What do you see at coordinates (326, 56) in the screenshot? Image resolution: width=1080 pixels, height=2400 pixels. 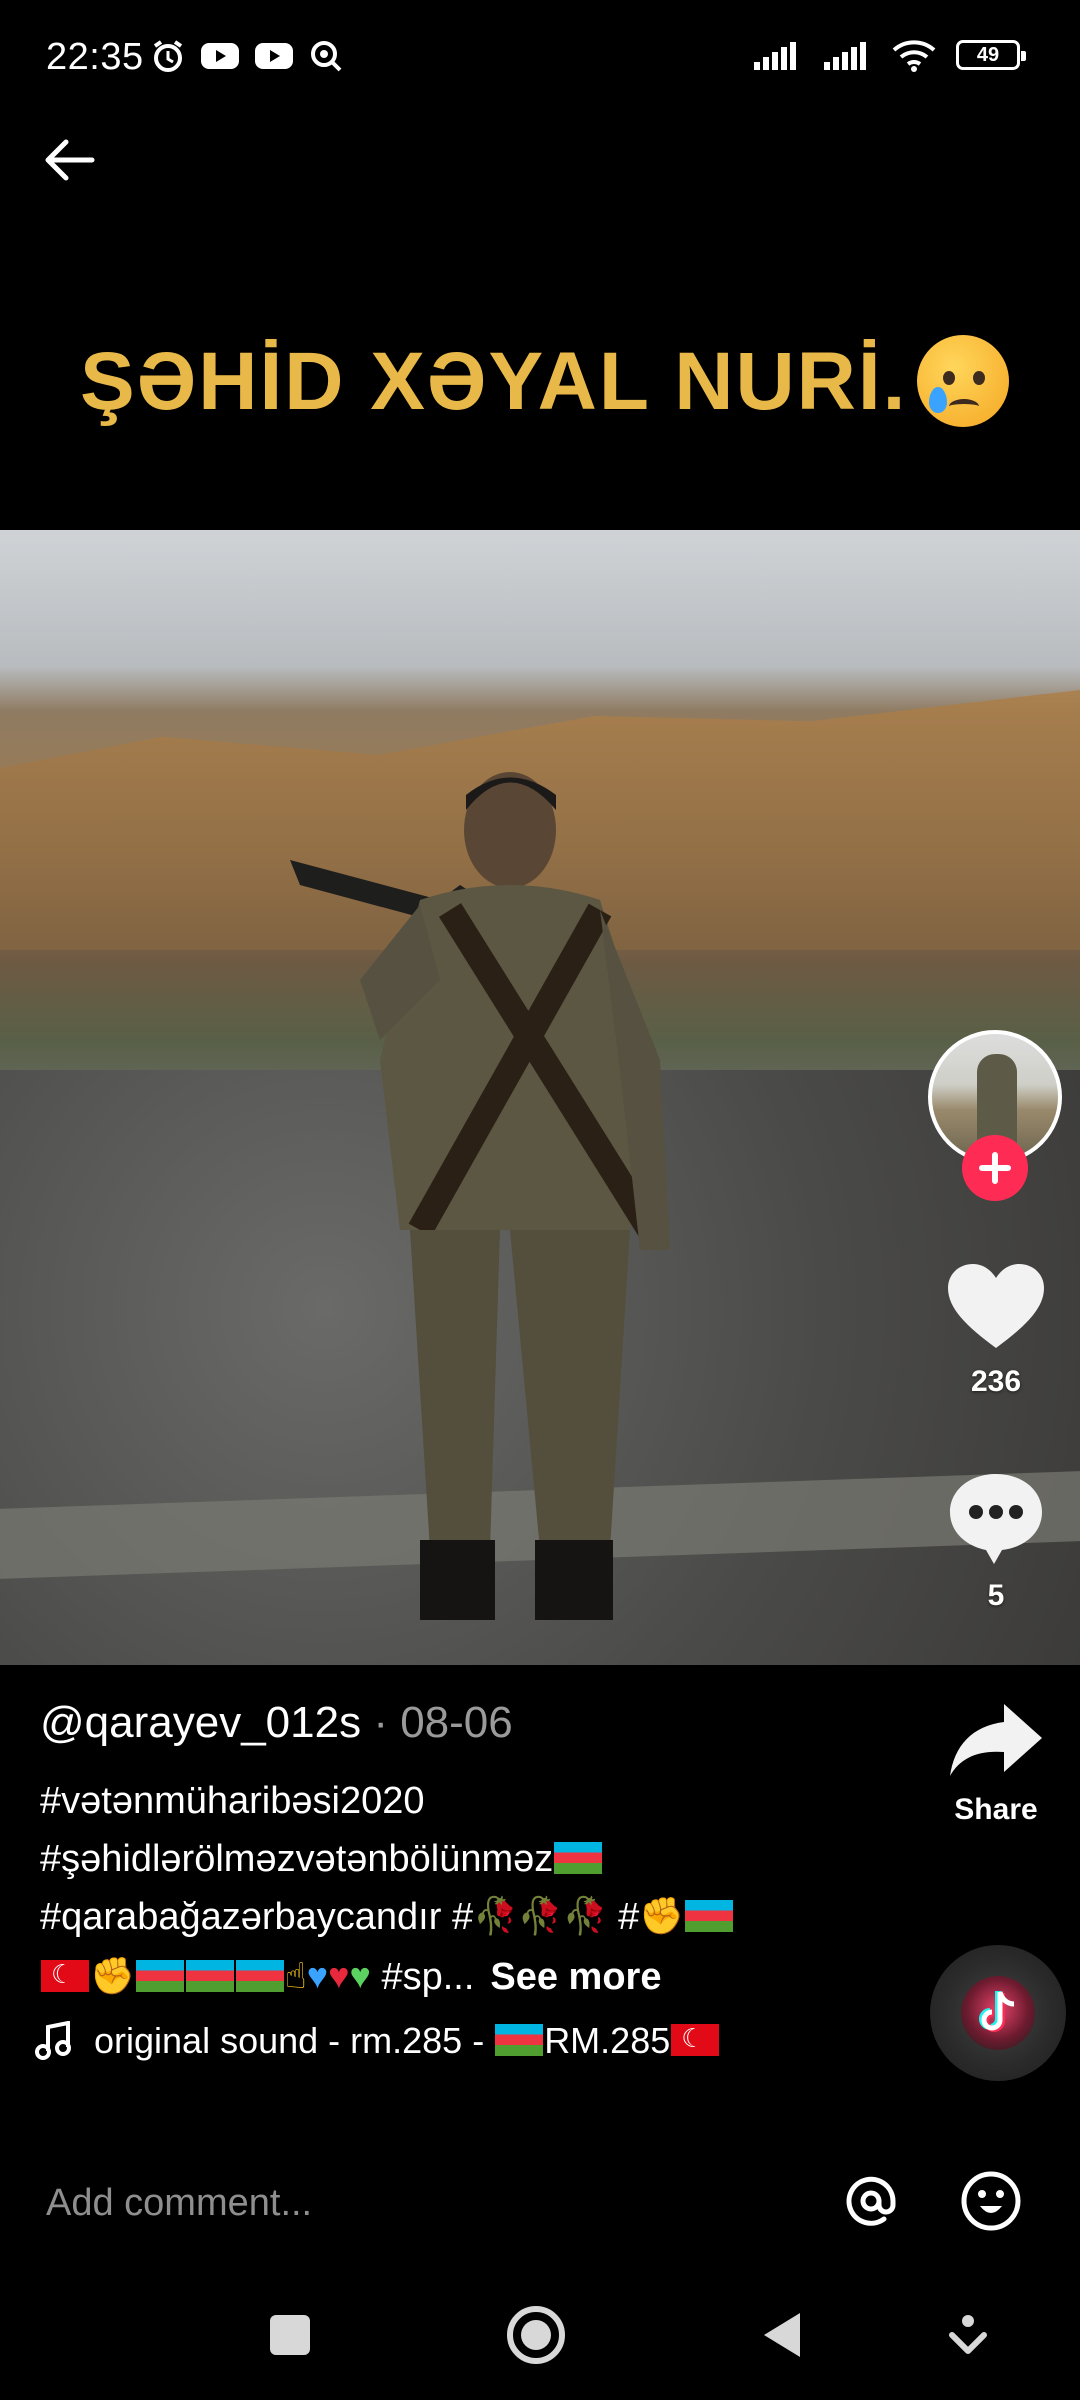 I see `search-notification-icon` at bounding box center [326, 56].